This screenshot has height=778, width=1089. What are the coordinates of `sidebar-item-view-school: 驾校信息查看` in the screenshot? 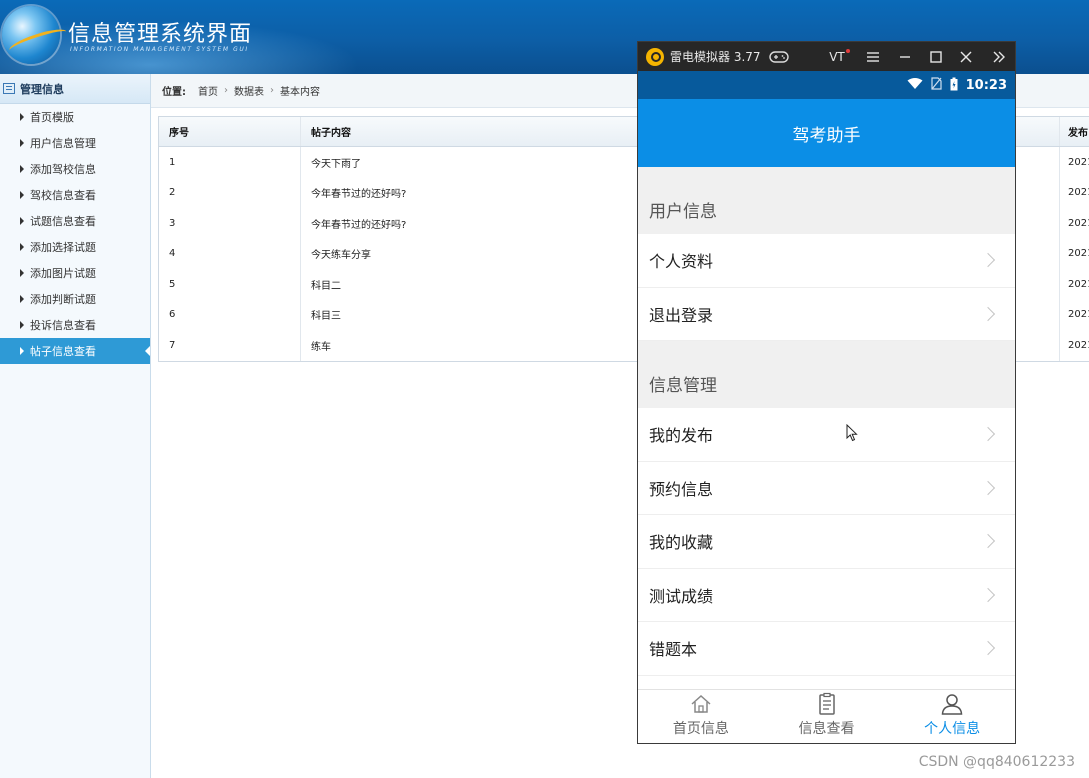 It's located at (75, 195).